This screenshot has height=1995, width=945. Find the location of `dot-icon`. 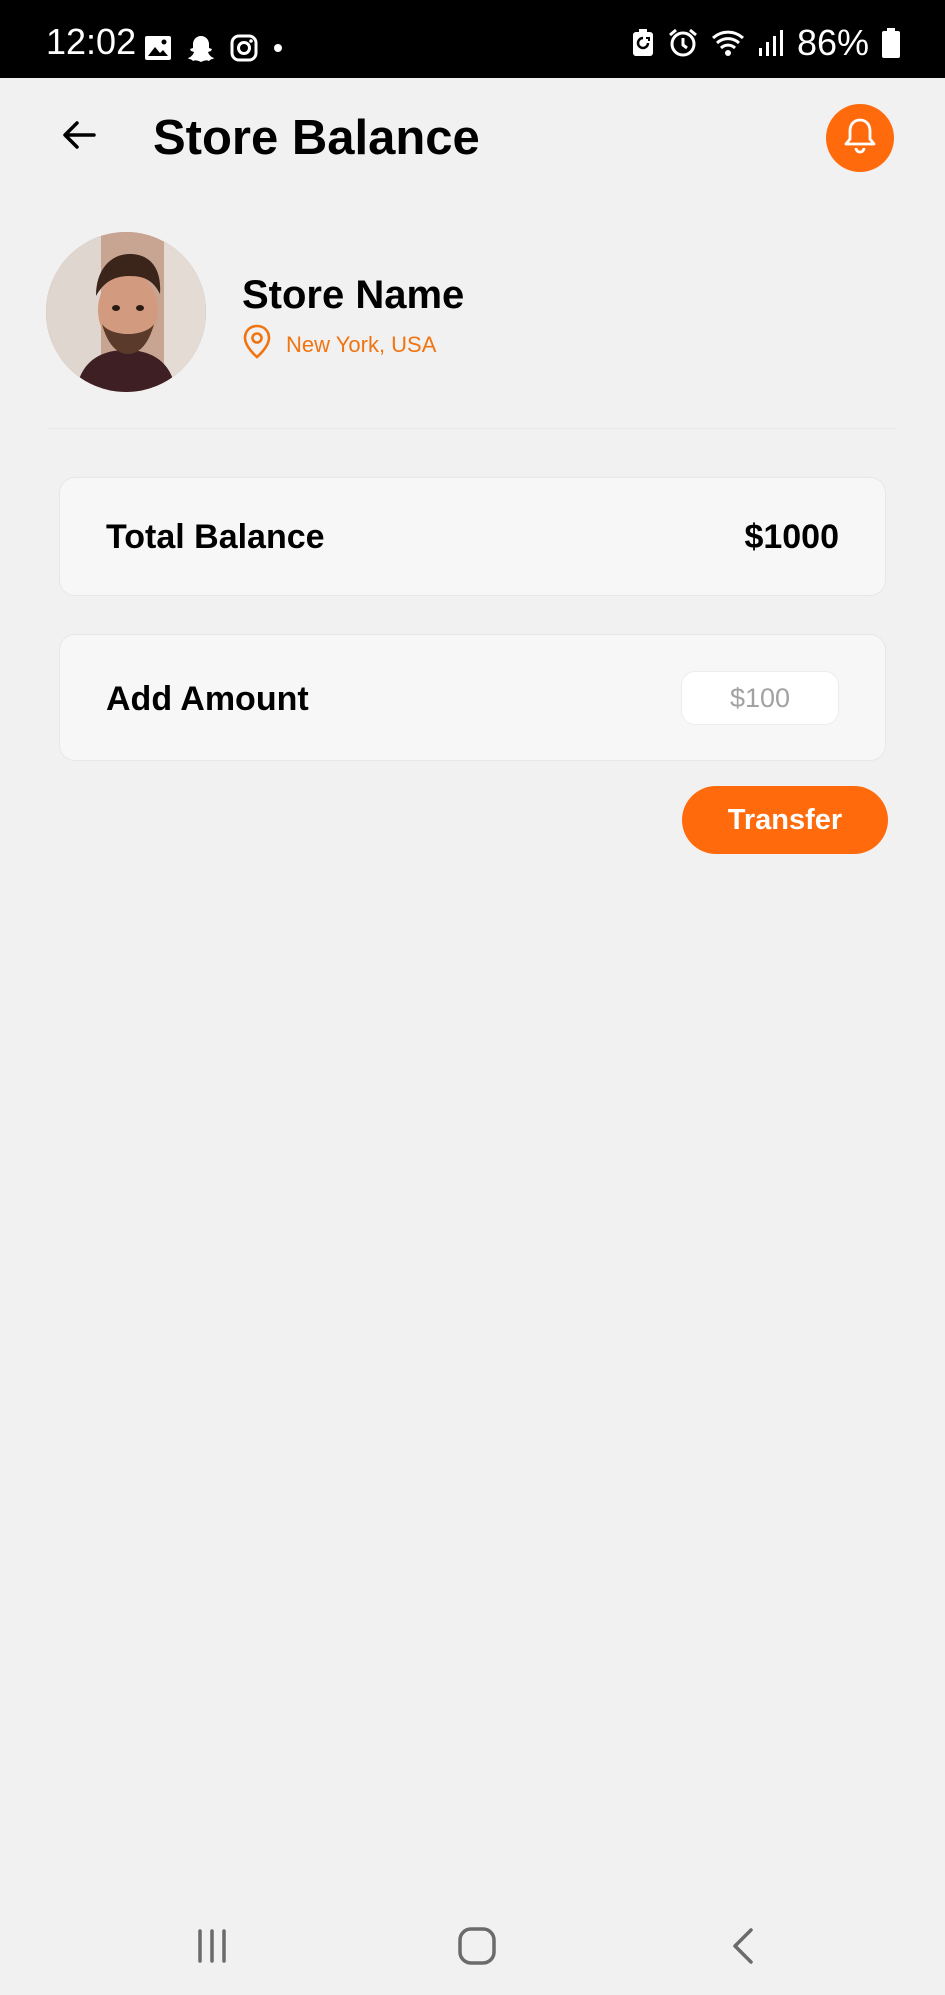

dot-icon is located at coordinates (278, 48).